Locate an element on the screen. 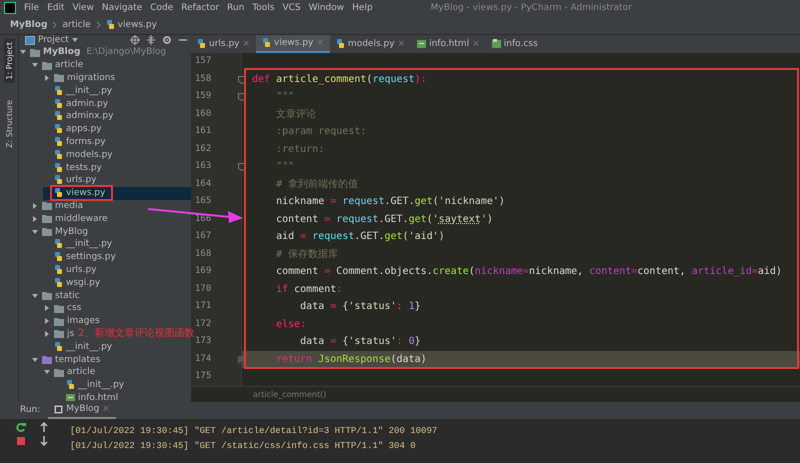  code-line: data = {'status': 1} is located at coordinates (360, 307).